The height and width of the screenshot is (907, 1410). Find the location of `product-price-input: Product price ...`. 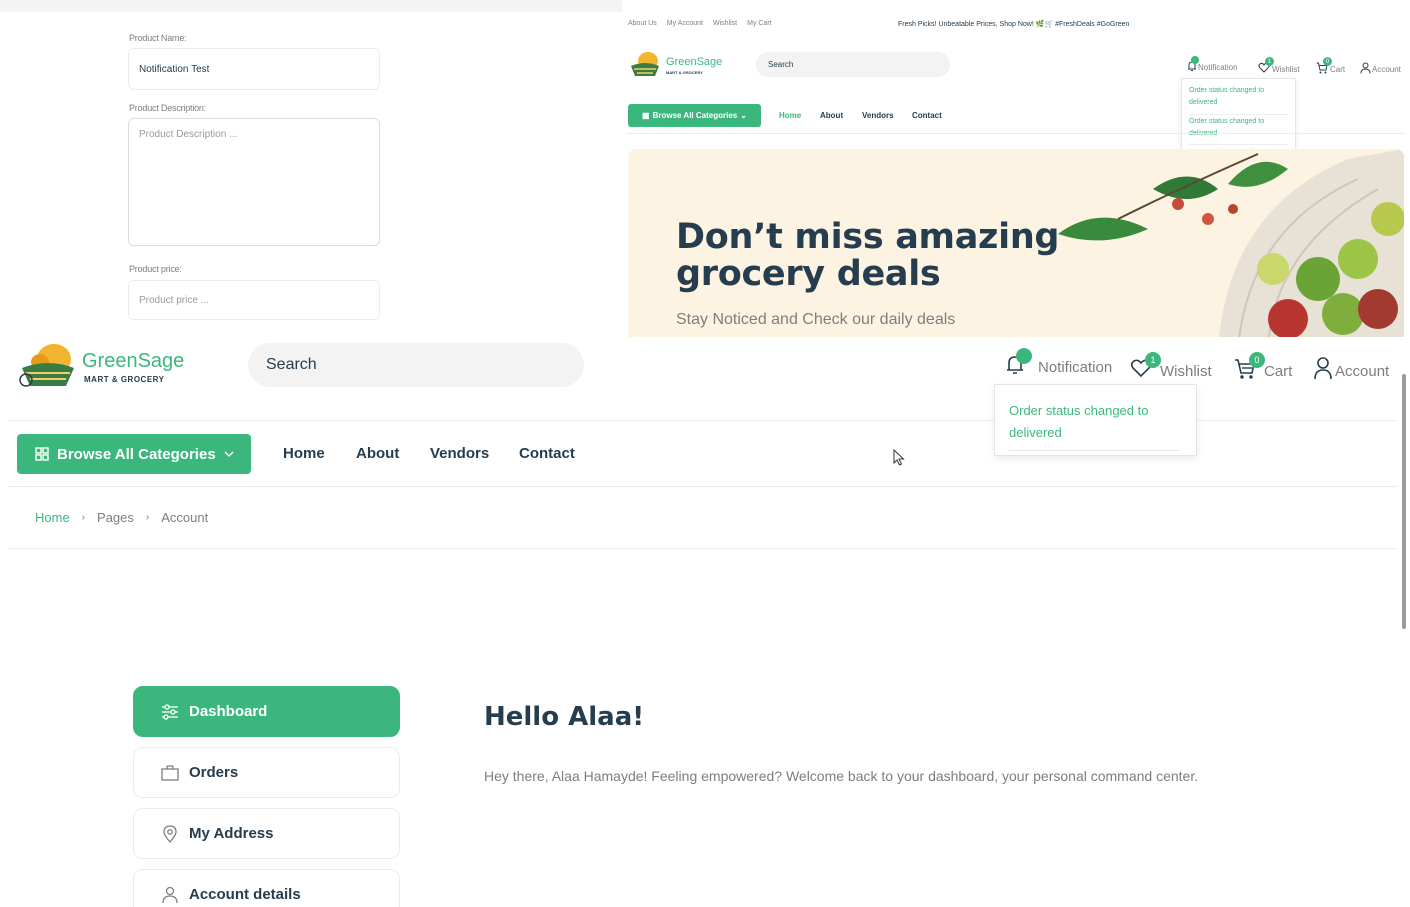

product-price-input: Product price ... is located at coordinates (254, 300).